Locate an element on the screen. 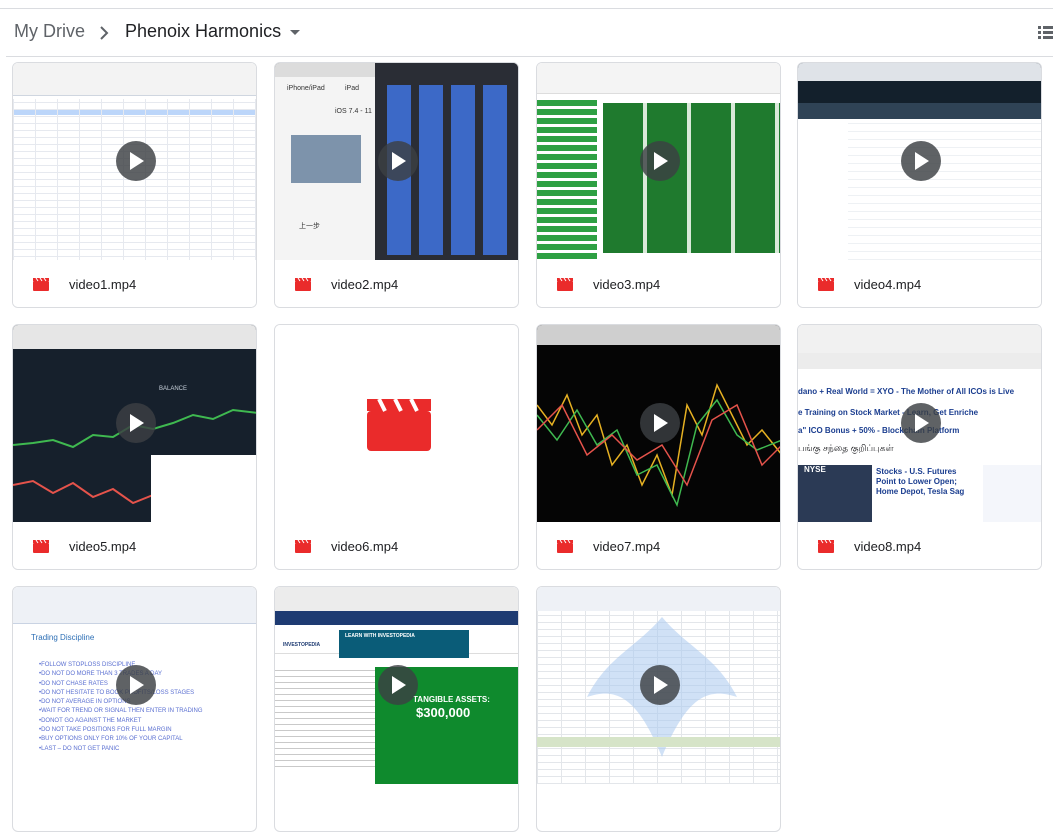 This screenshot has width=1053, height=832. file-card-video1: video1.mp4 is located at coordinates (134, 185).